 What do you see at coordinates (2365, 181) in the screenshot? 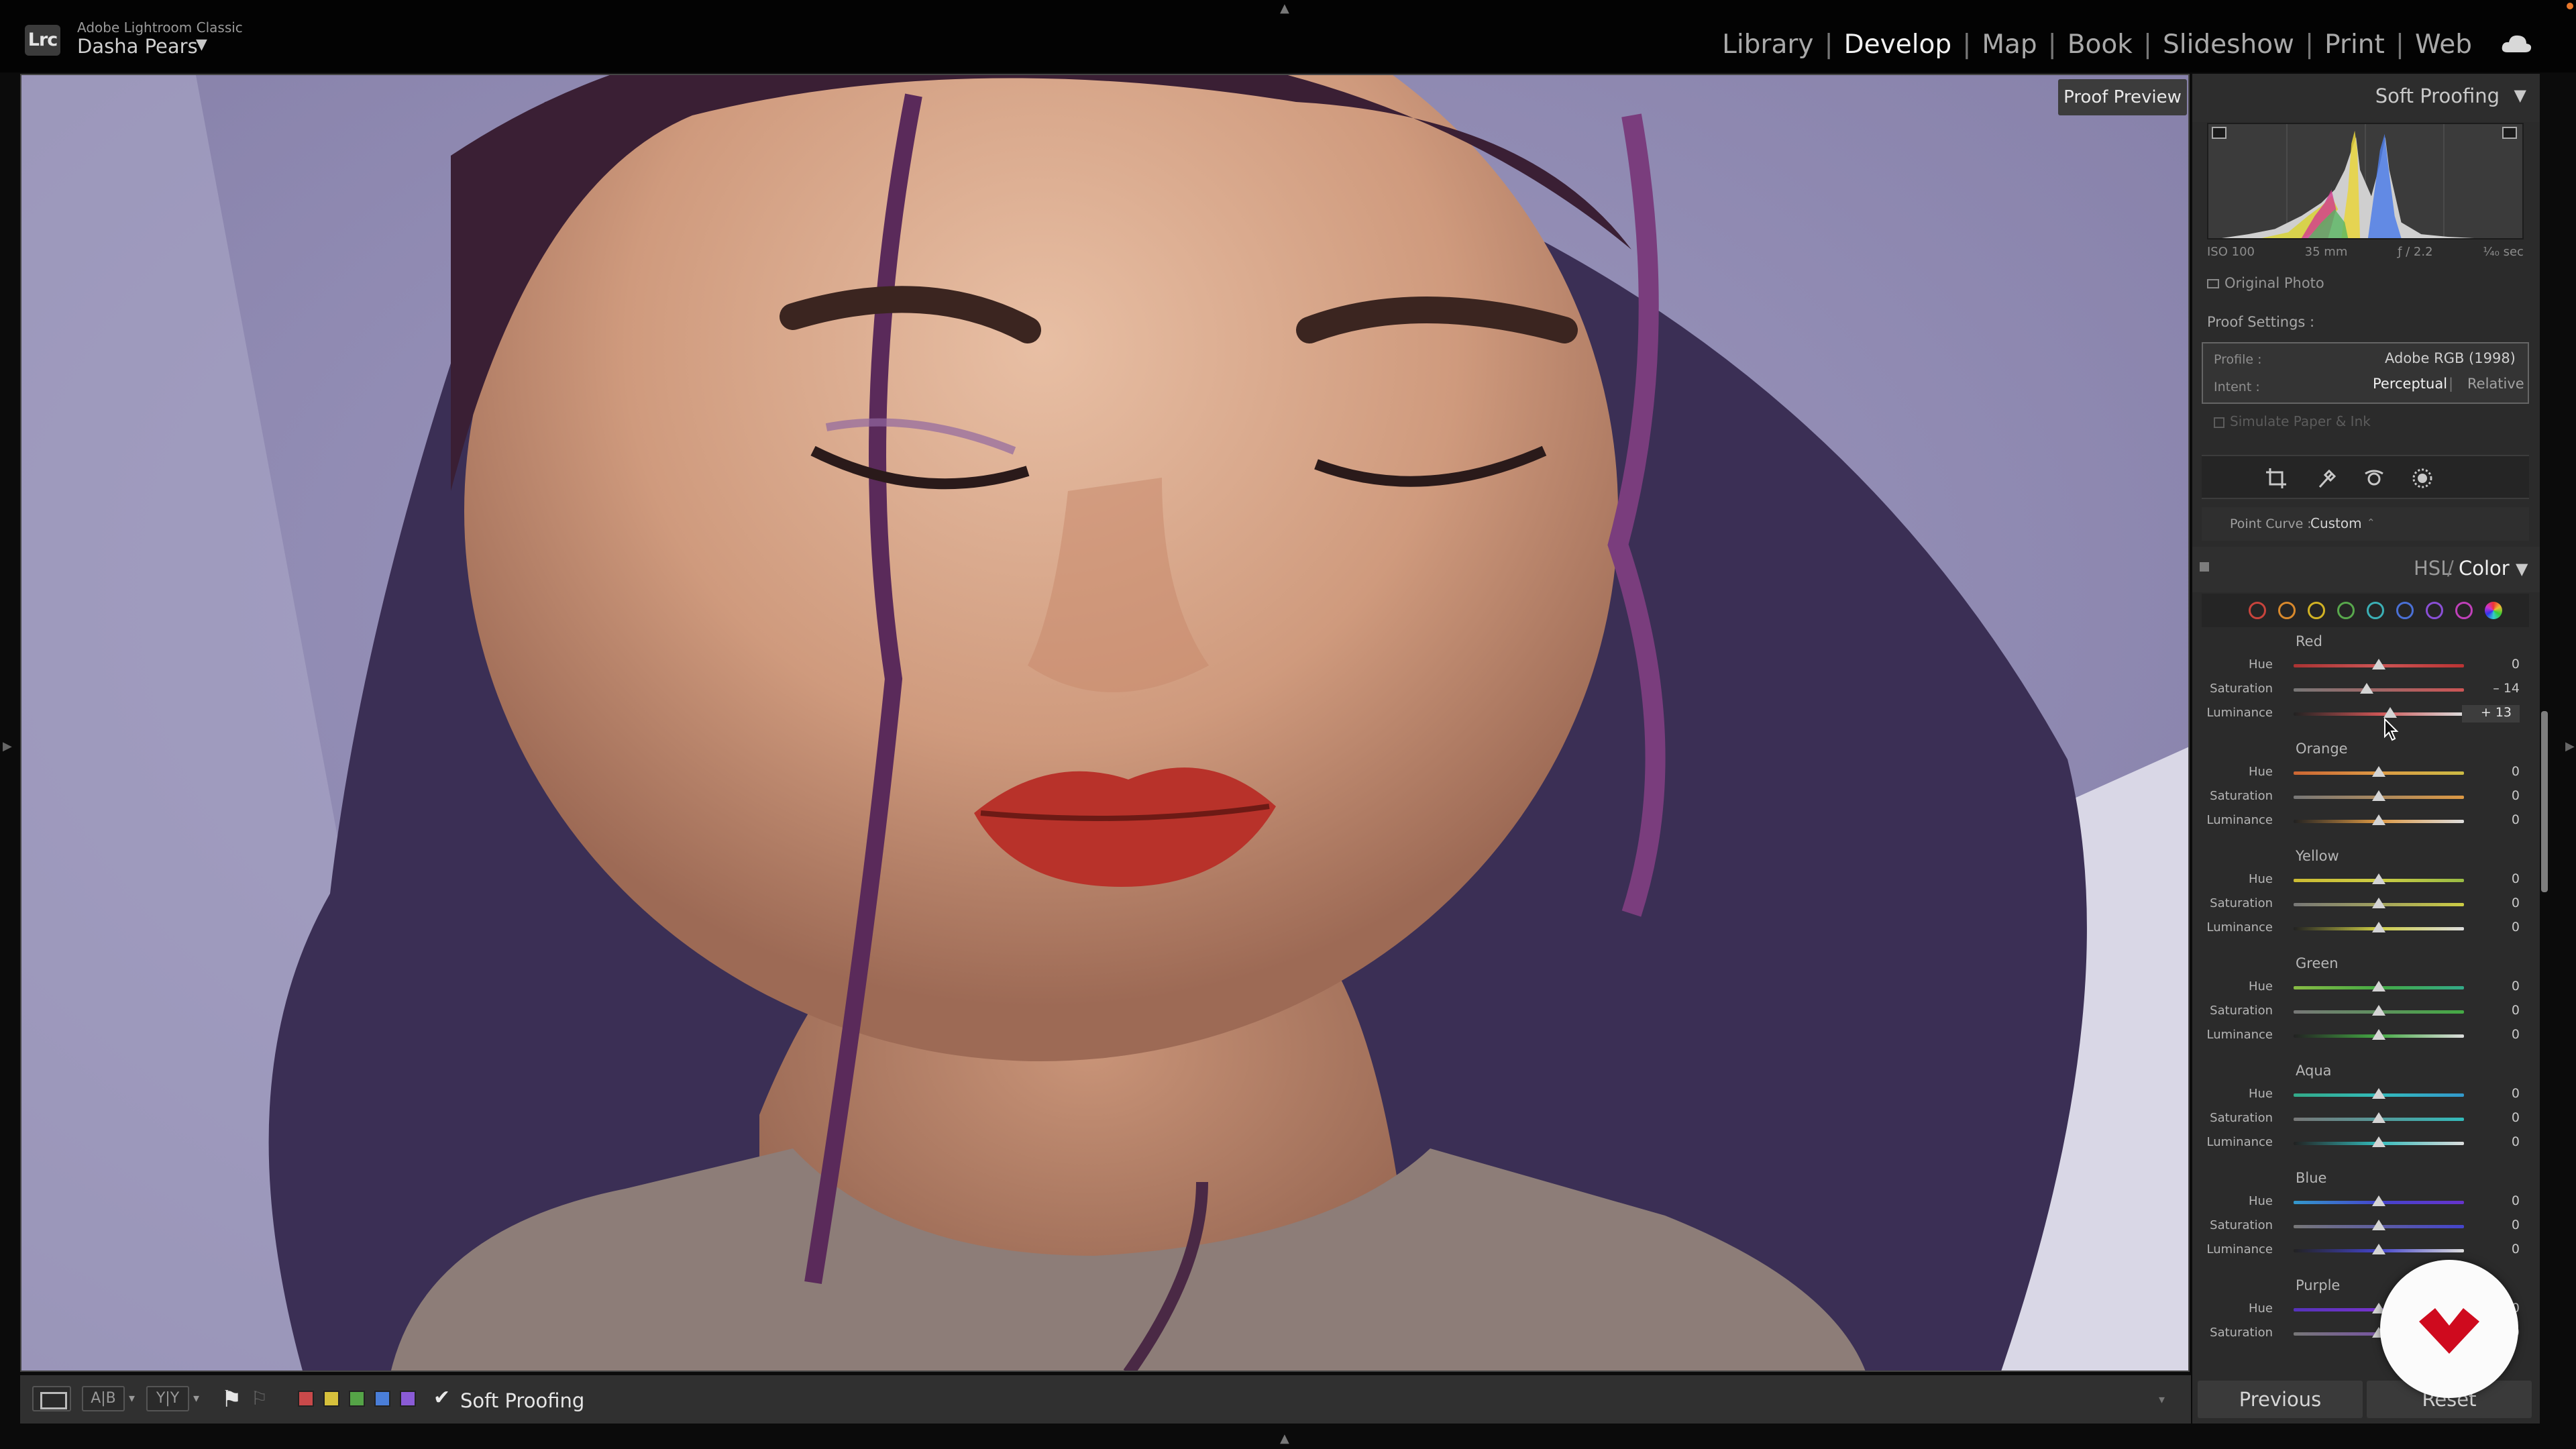
I see `histogram` at bounding box center [2365, 181].